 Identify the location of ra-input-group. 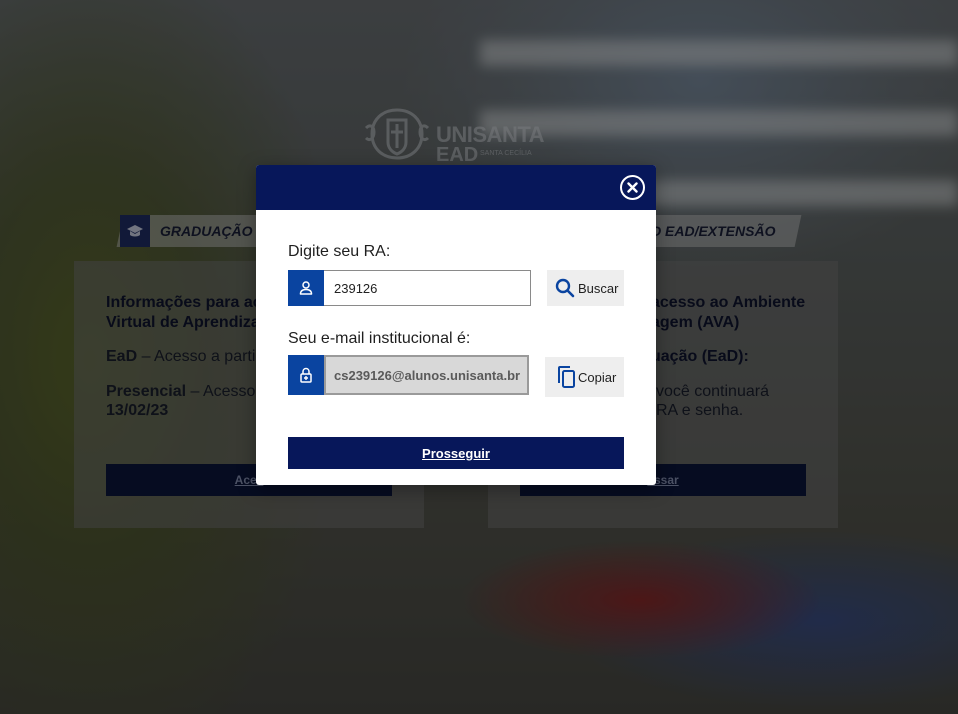
(409, 288).